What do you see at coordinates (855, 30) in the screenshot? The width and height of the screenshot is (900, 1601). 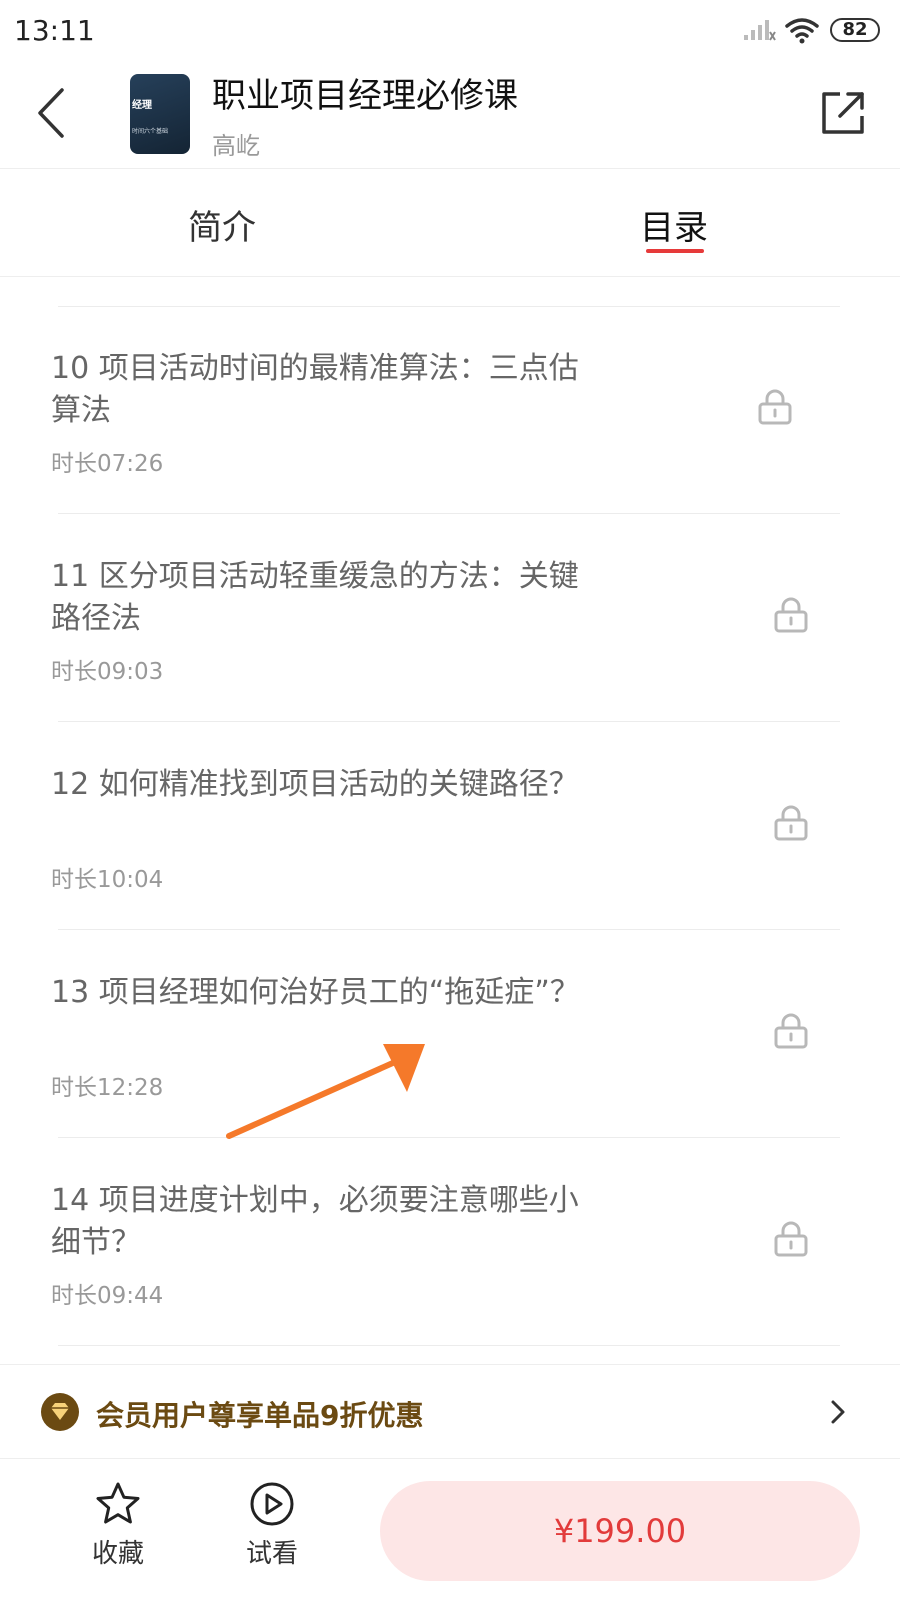 I see `battery-indicator: 82` at bounding box center [855, 30].